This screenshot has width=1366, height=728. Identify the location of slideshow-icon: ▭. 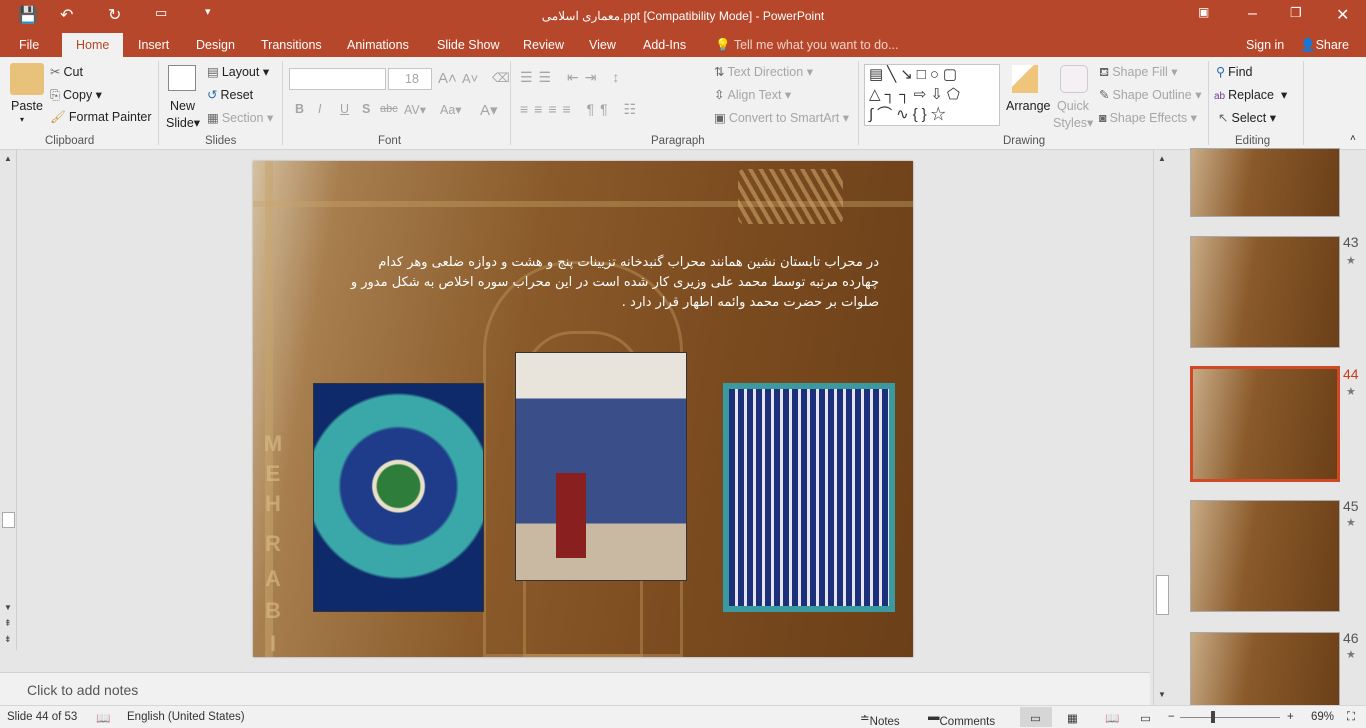
(1145, 718).